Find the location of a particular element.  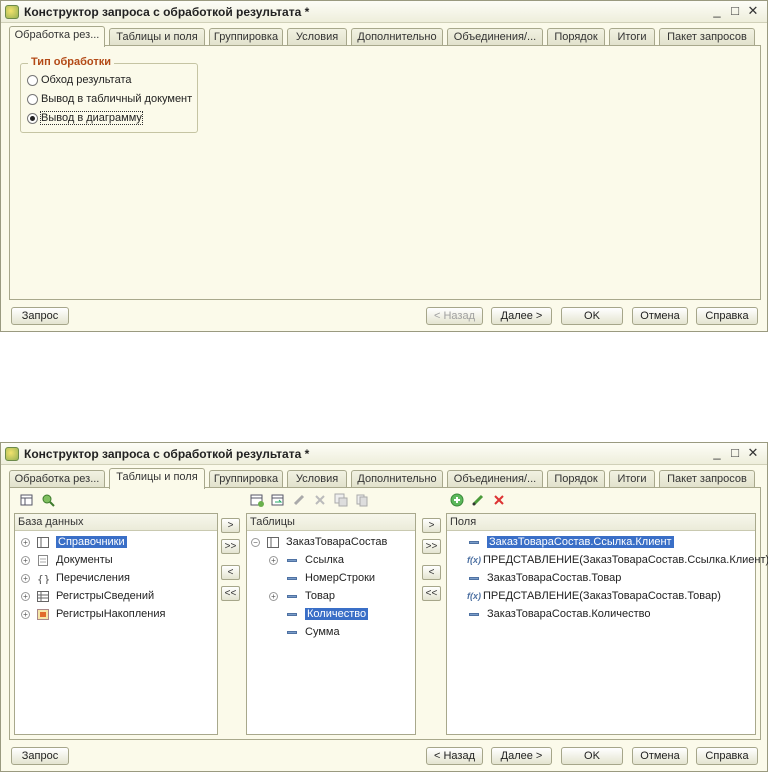

tree-item-field: Сумма is located at coordinates (304, 632).